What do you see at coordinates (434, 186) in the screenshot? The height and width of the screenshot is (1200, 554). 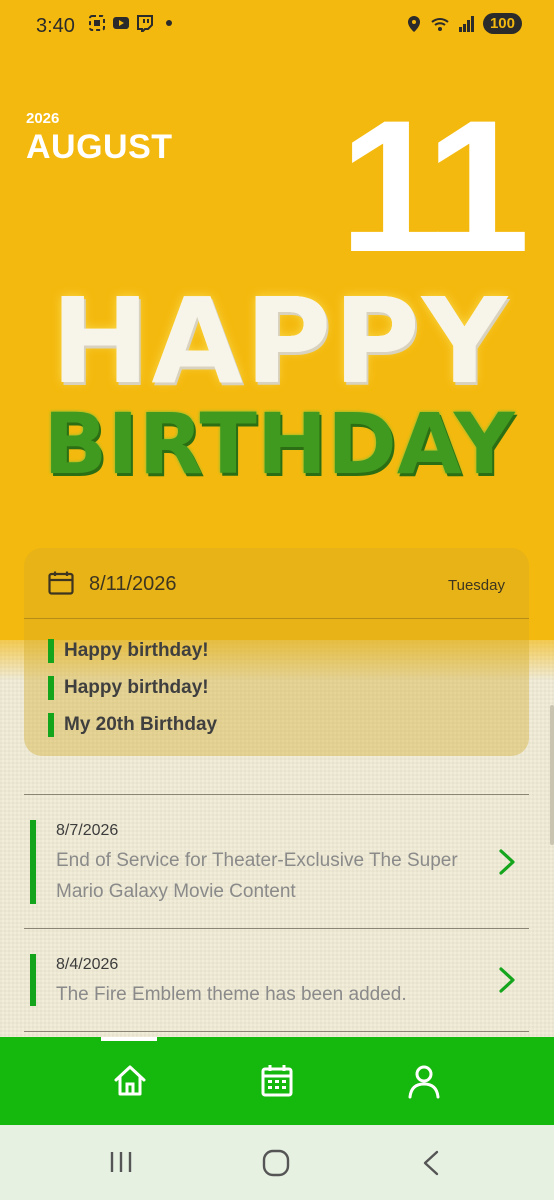 I see `day-number: 11` at bounding box center [434, 186].